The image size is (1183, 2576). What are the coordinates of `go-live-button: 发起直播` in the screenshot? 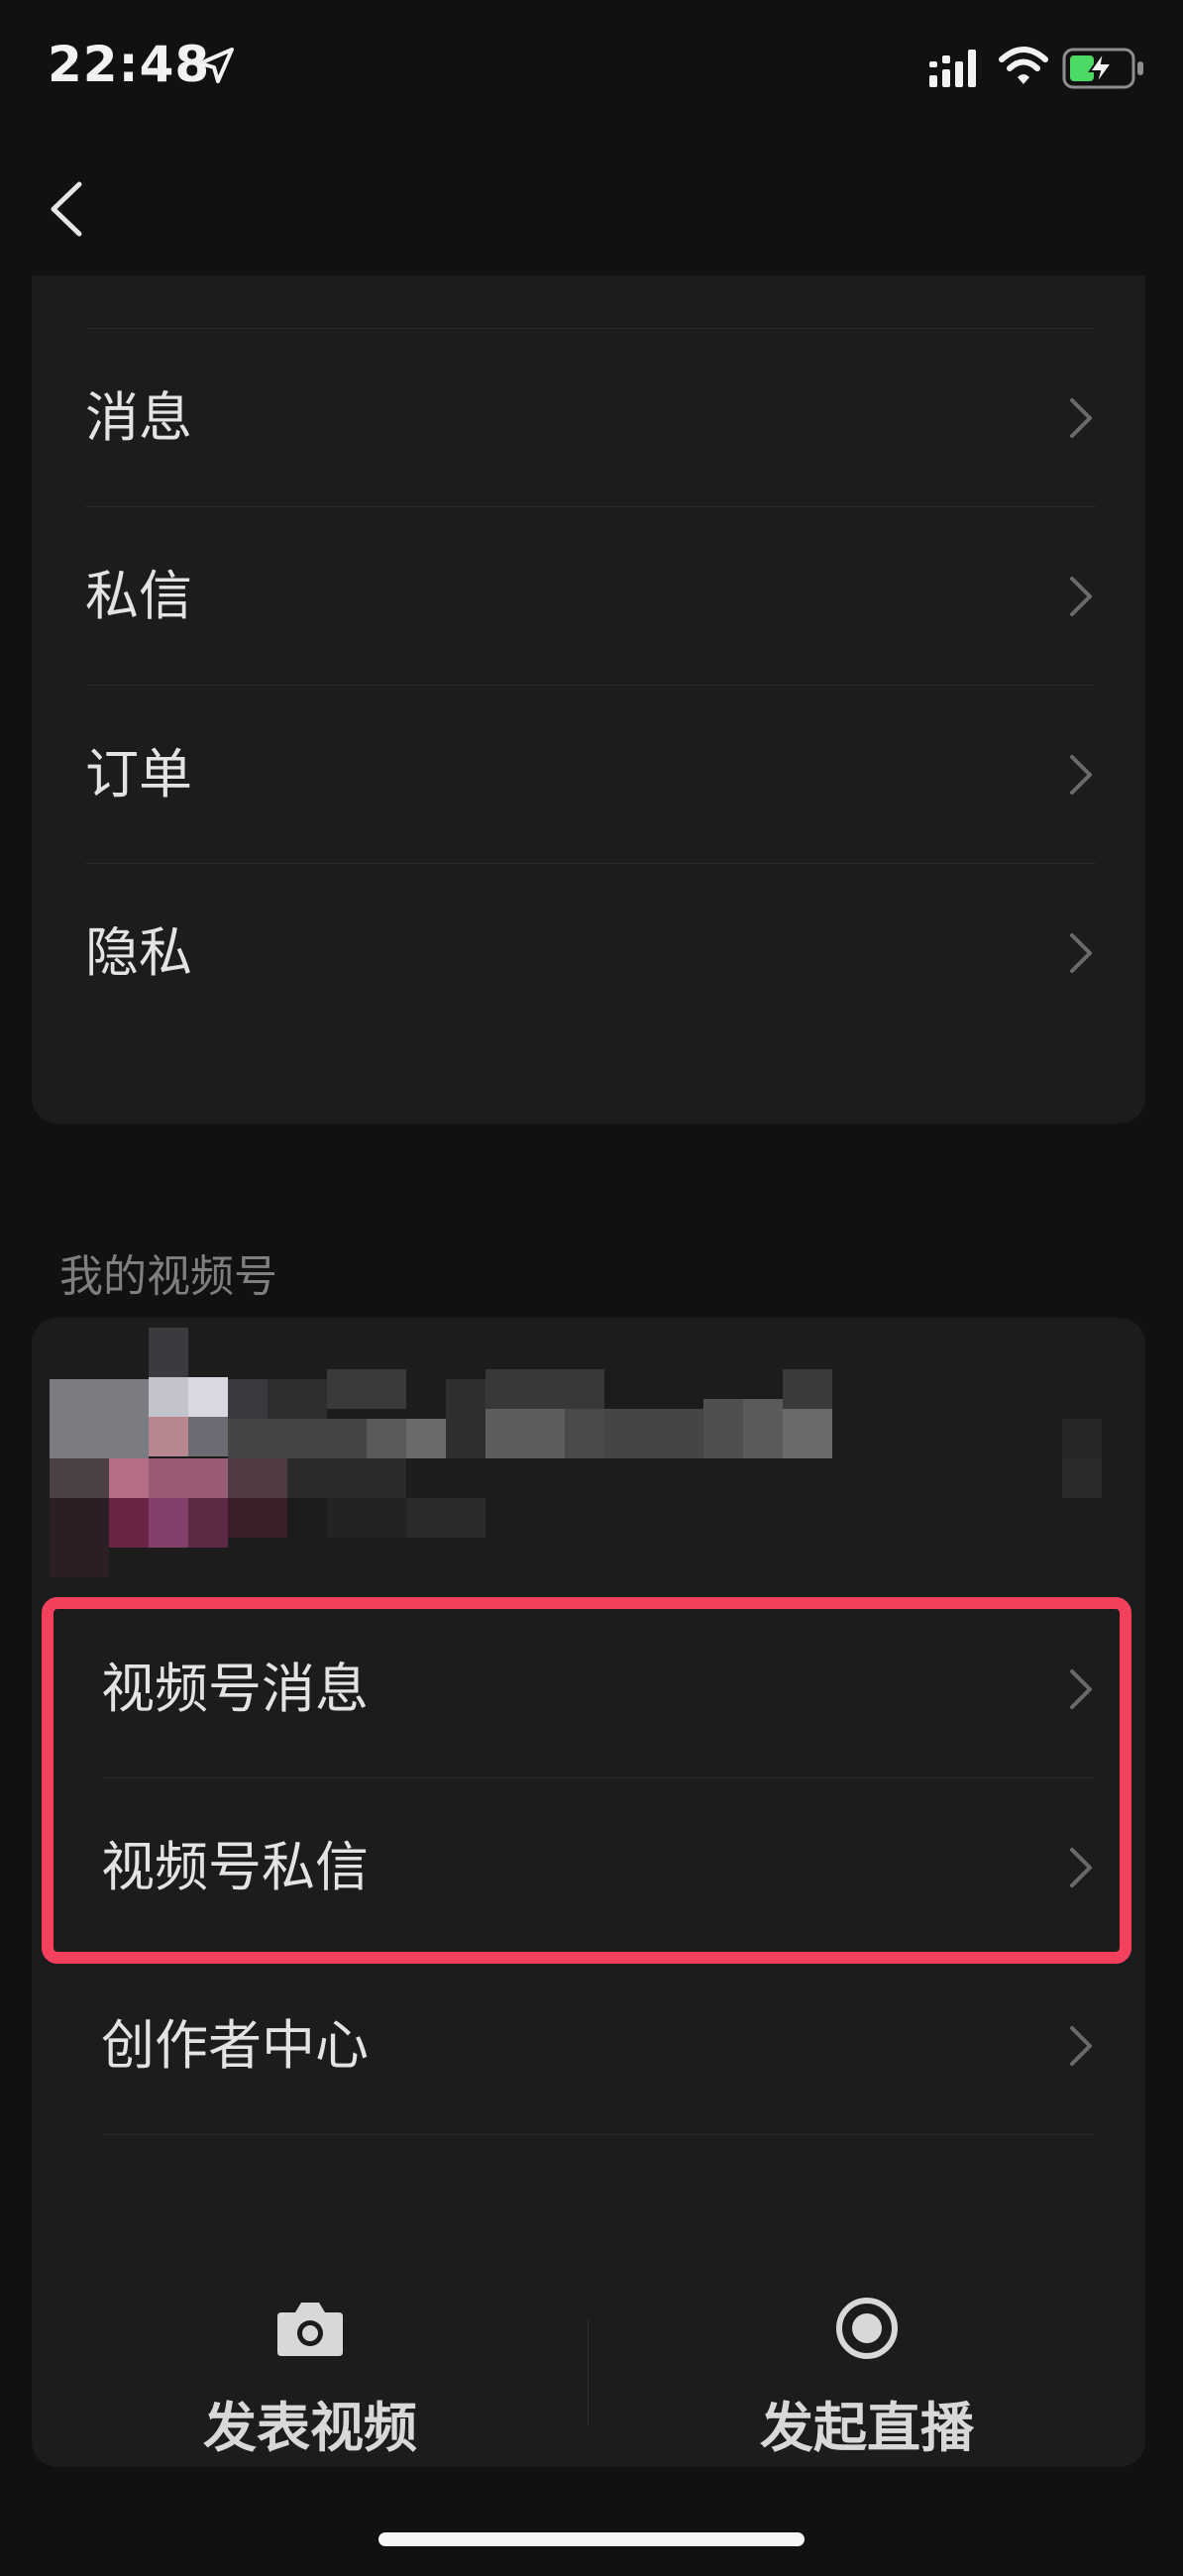 It's located at (867, 2338).